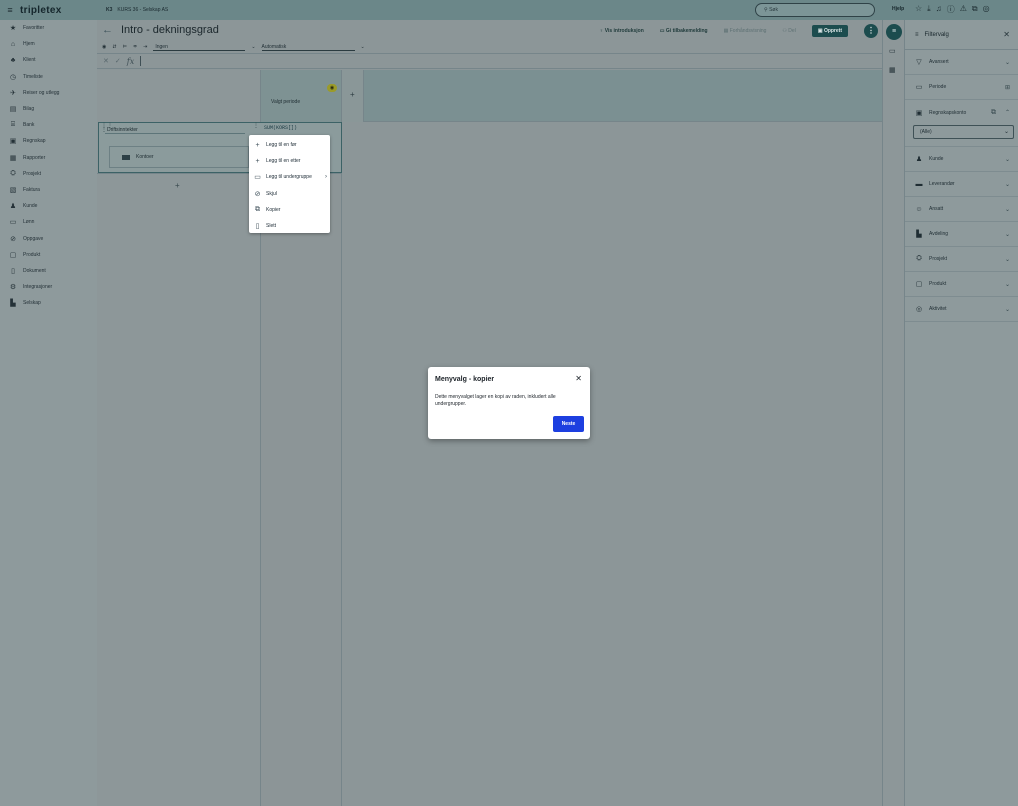 The height and width of the screenshot is (806, 1018). Describe the element at coordinates (892, 51) in the screenshot. I see `comments-icon: ▭` at that location.